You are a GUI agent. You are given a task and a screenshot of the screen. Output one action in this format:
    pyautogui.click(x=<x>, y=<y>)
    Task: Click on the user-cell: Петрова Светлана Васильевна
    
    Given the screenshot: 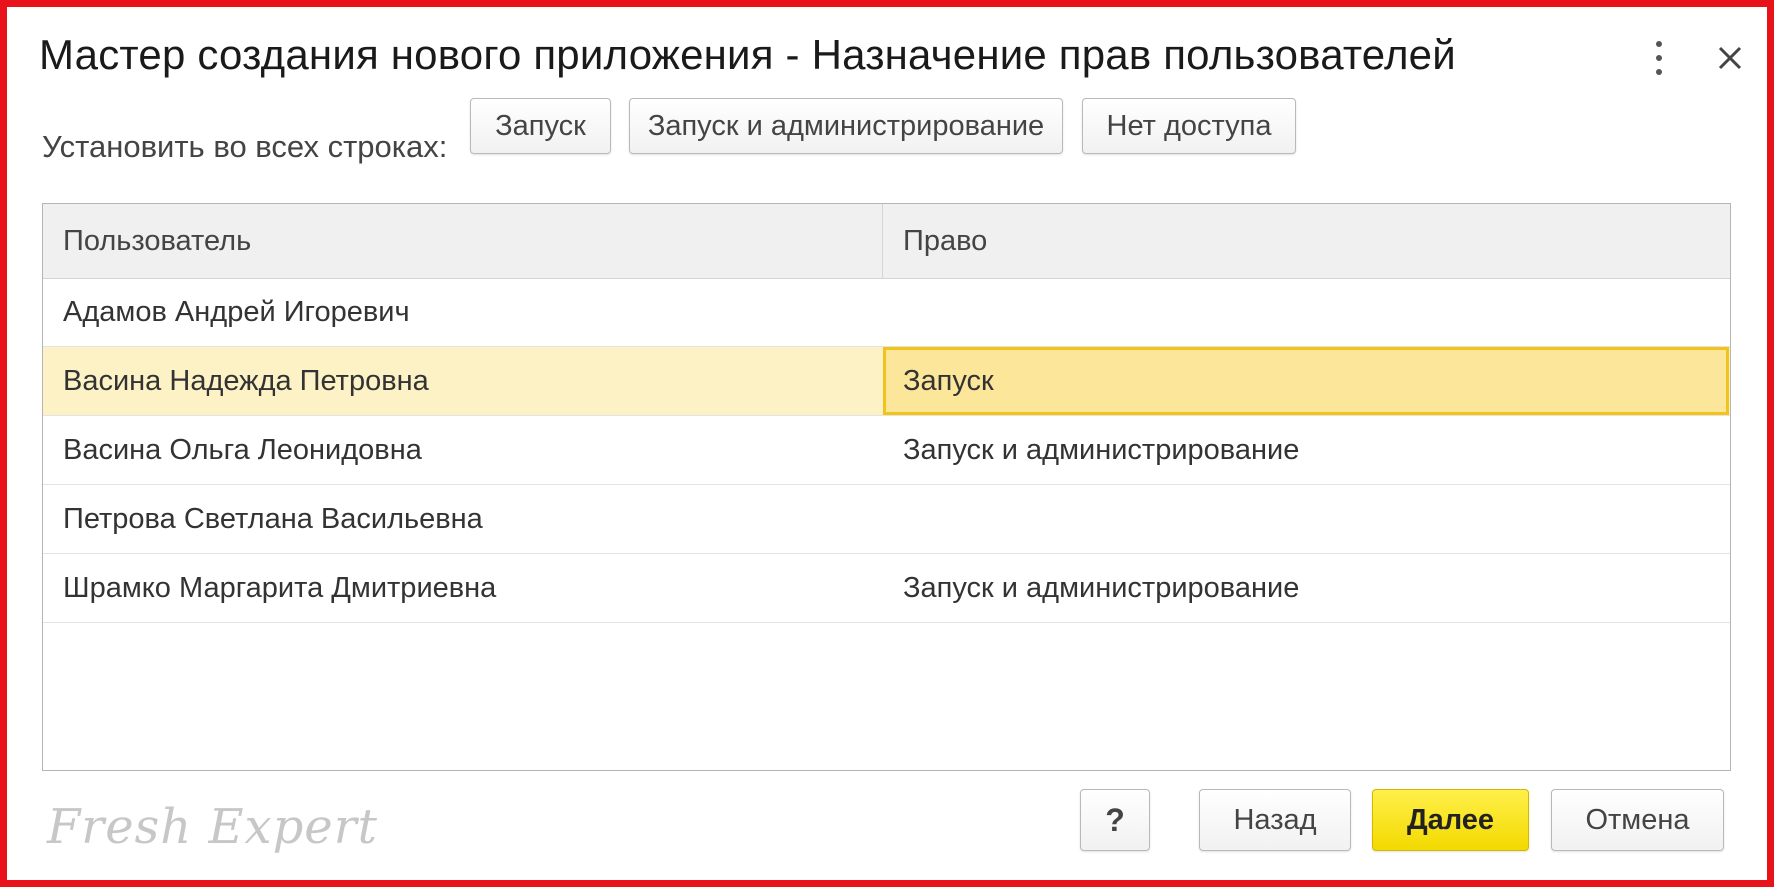 What is the action you would take?
    pyautogui.click(x=273, y=518)
    